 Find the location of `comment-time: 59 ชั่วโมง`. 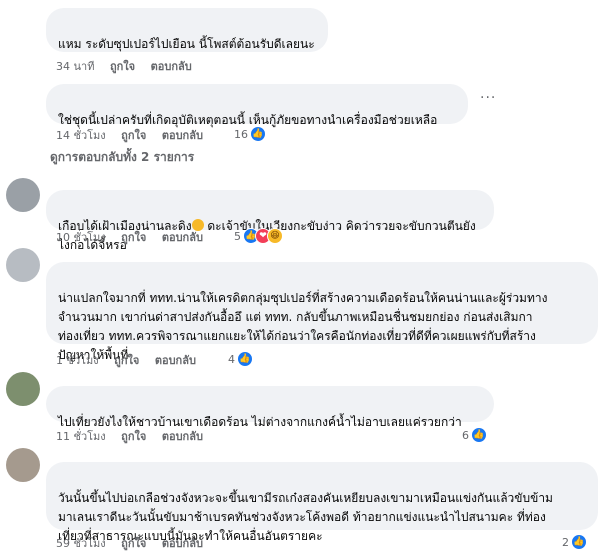

comment-time: 59 ชั่วโมง is located at coordinates (81, 543).